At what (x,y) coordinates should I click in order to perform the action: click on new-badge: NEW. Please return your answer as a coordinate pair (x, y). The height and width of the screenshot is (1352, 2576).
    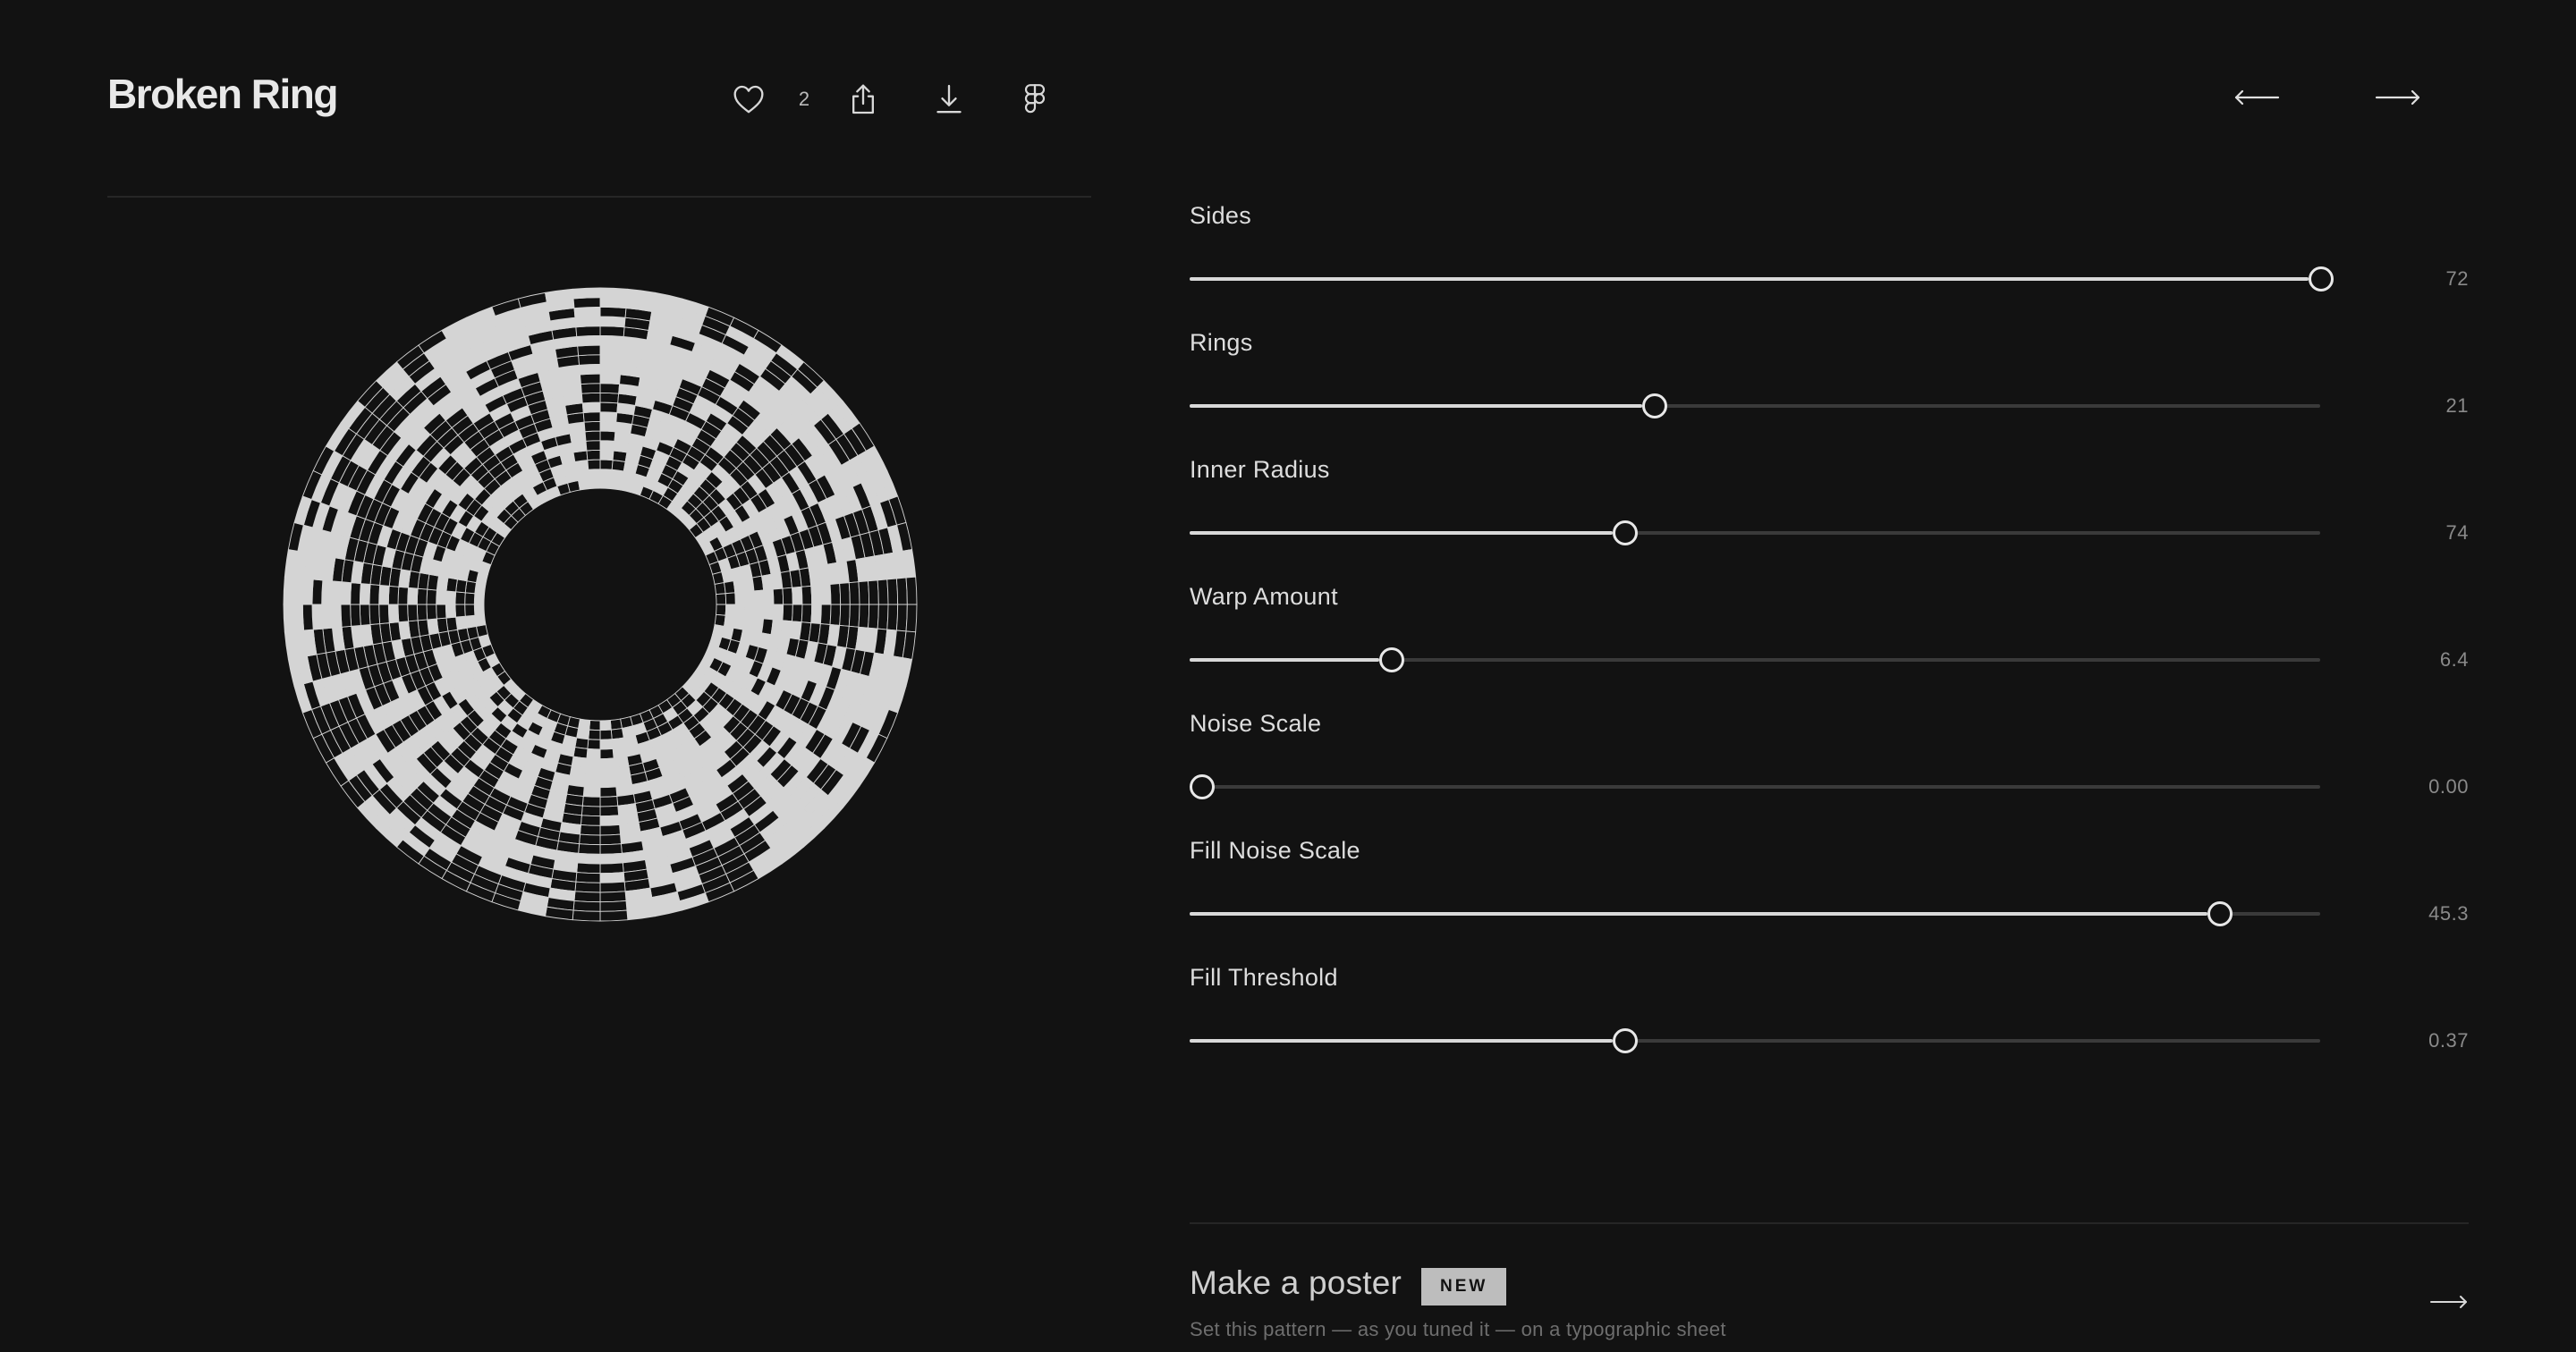
    Looking at the image, I should click on (1464, 1287).